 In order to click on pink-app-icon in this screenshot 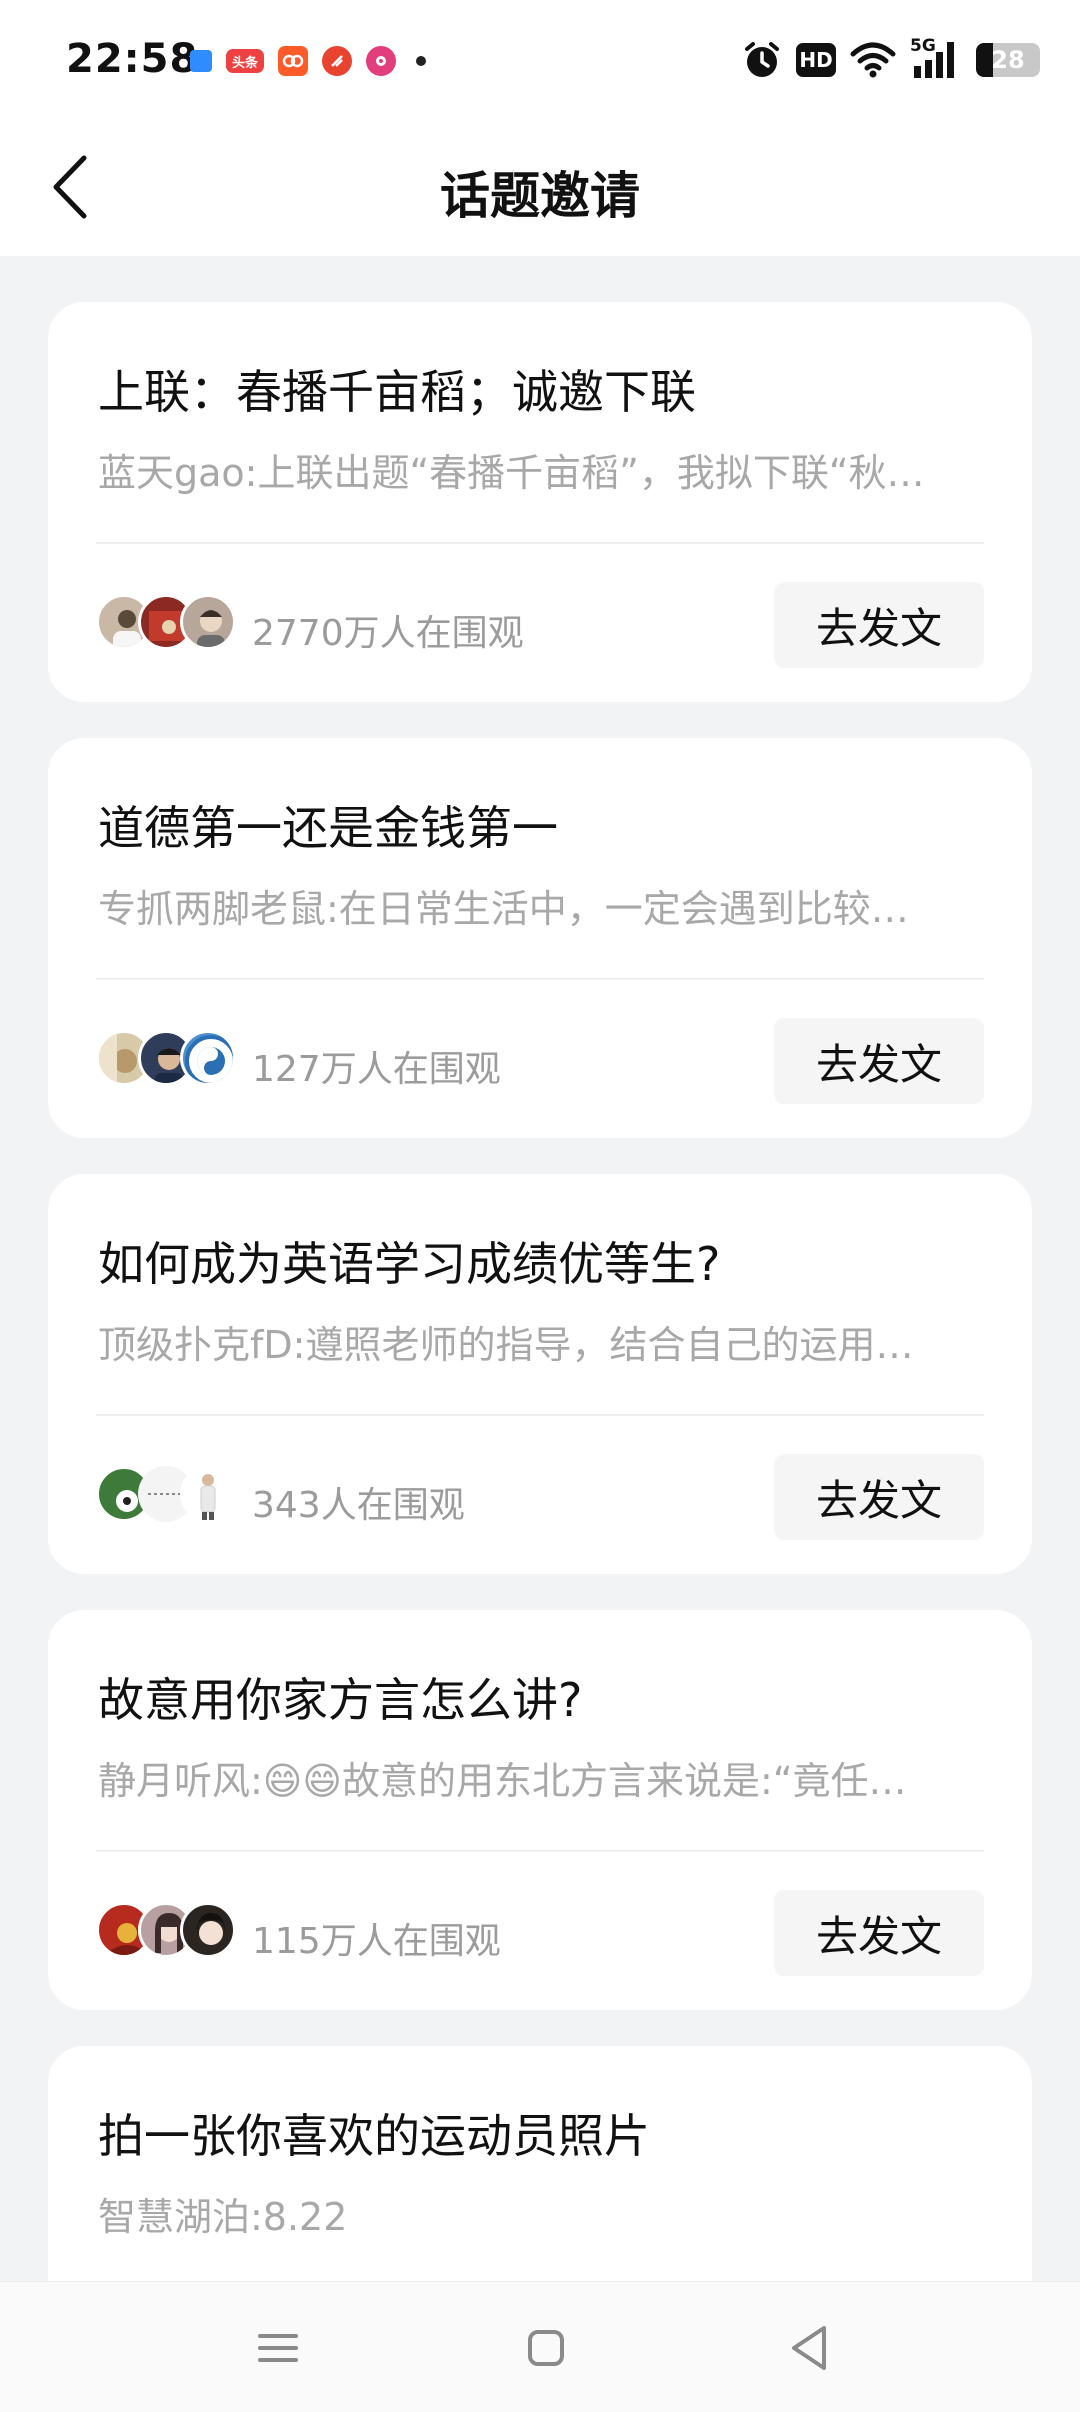, I will do `click(381, 61)`.